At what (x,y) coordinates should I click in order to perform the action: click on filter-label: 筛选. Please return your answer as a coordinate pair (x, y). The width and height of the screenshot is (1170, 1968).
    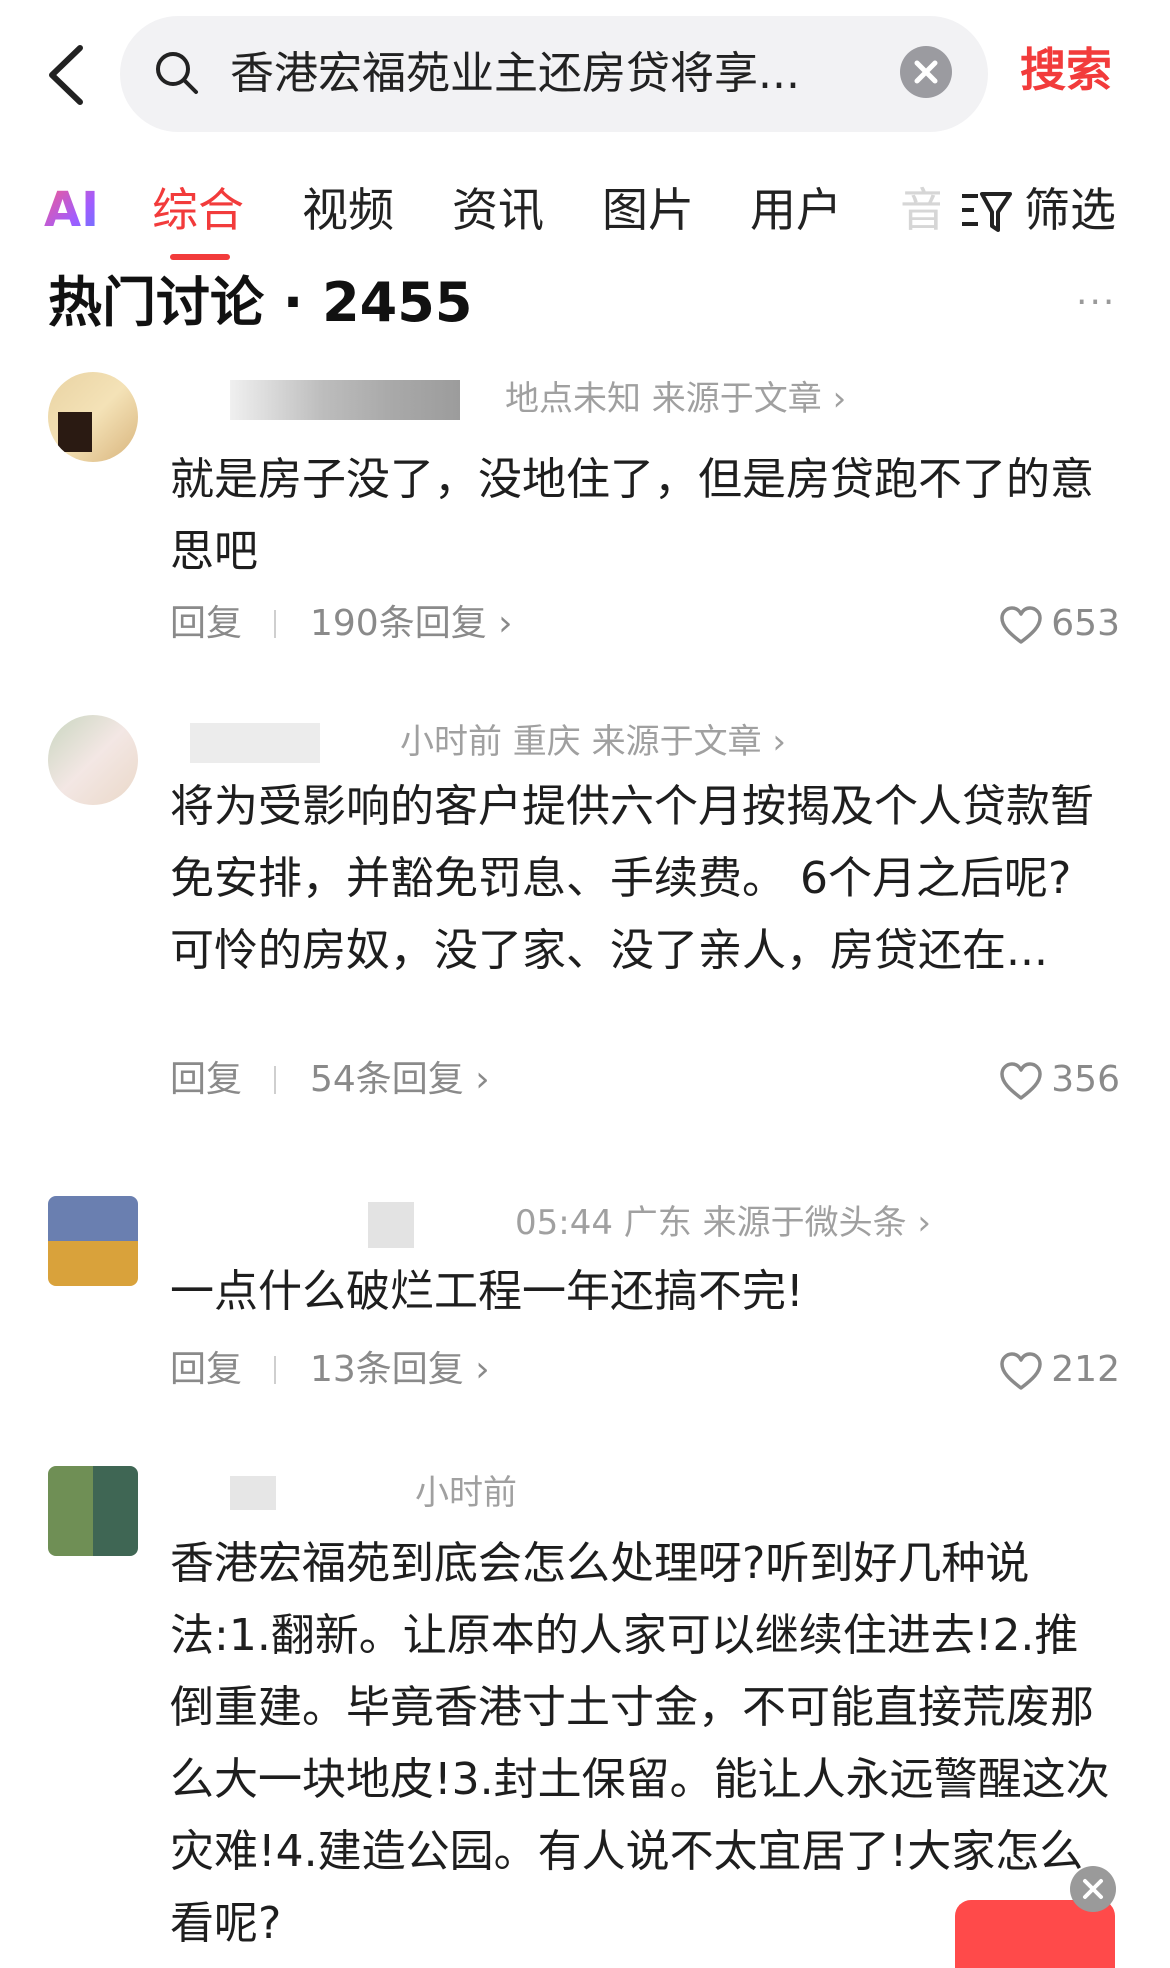
    Looking at the image, I should click on (1070, 210).